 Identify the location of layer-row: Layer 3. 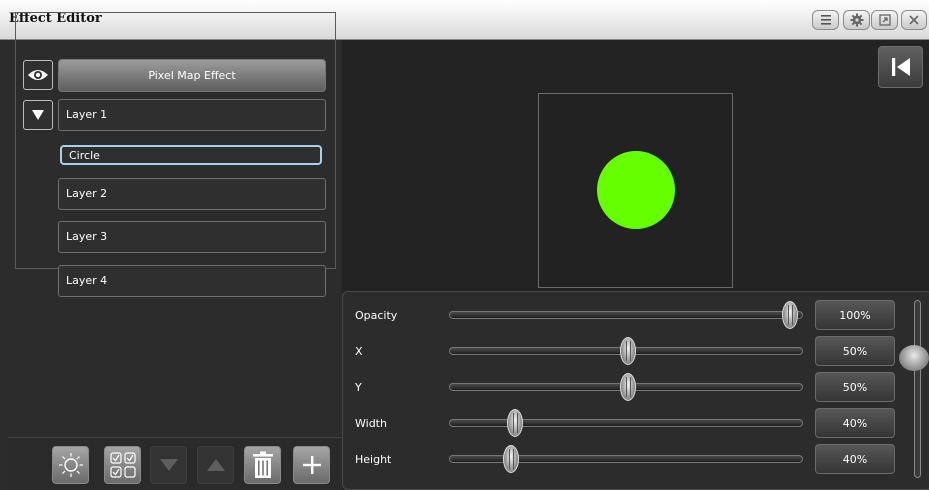
(192, 237).